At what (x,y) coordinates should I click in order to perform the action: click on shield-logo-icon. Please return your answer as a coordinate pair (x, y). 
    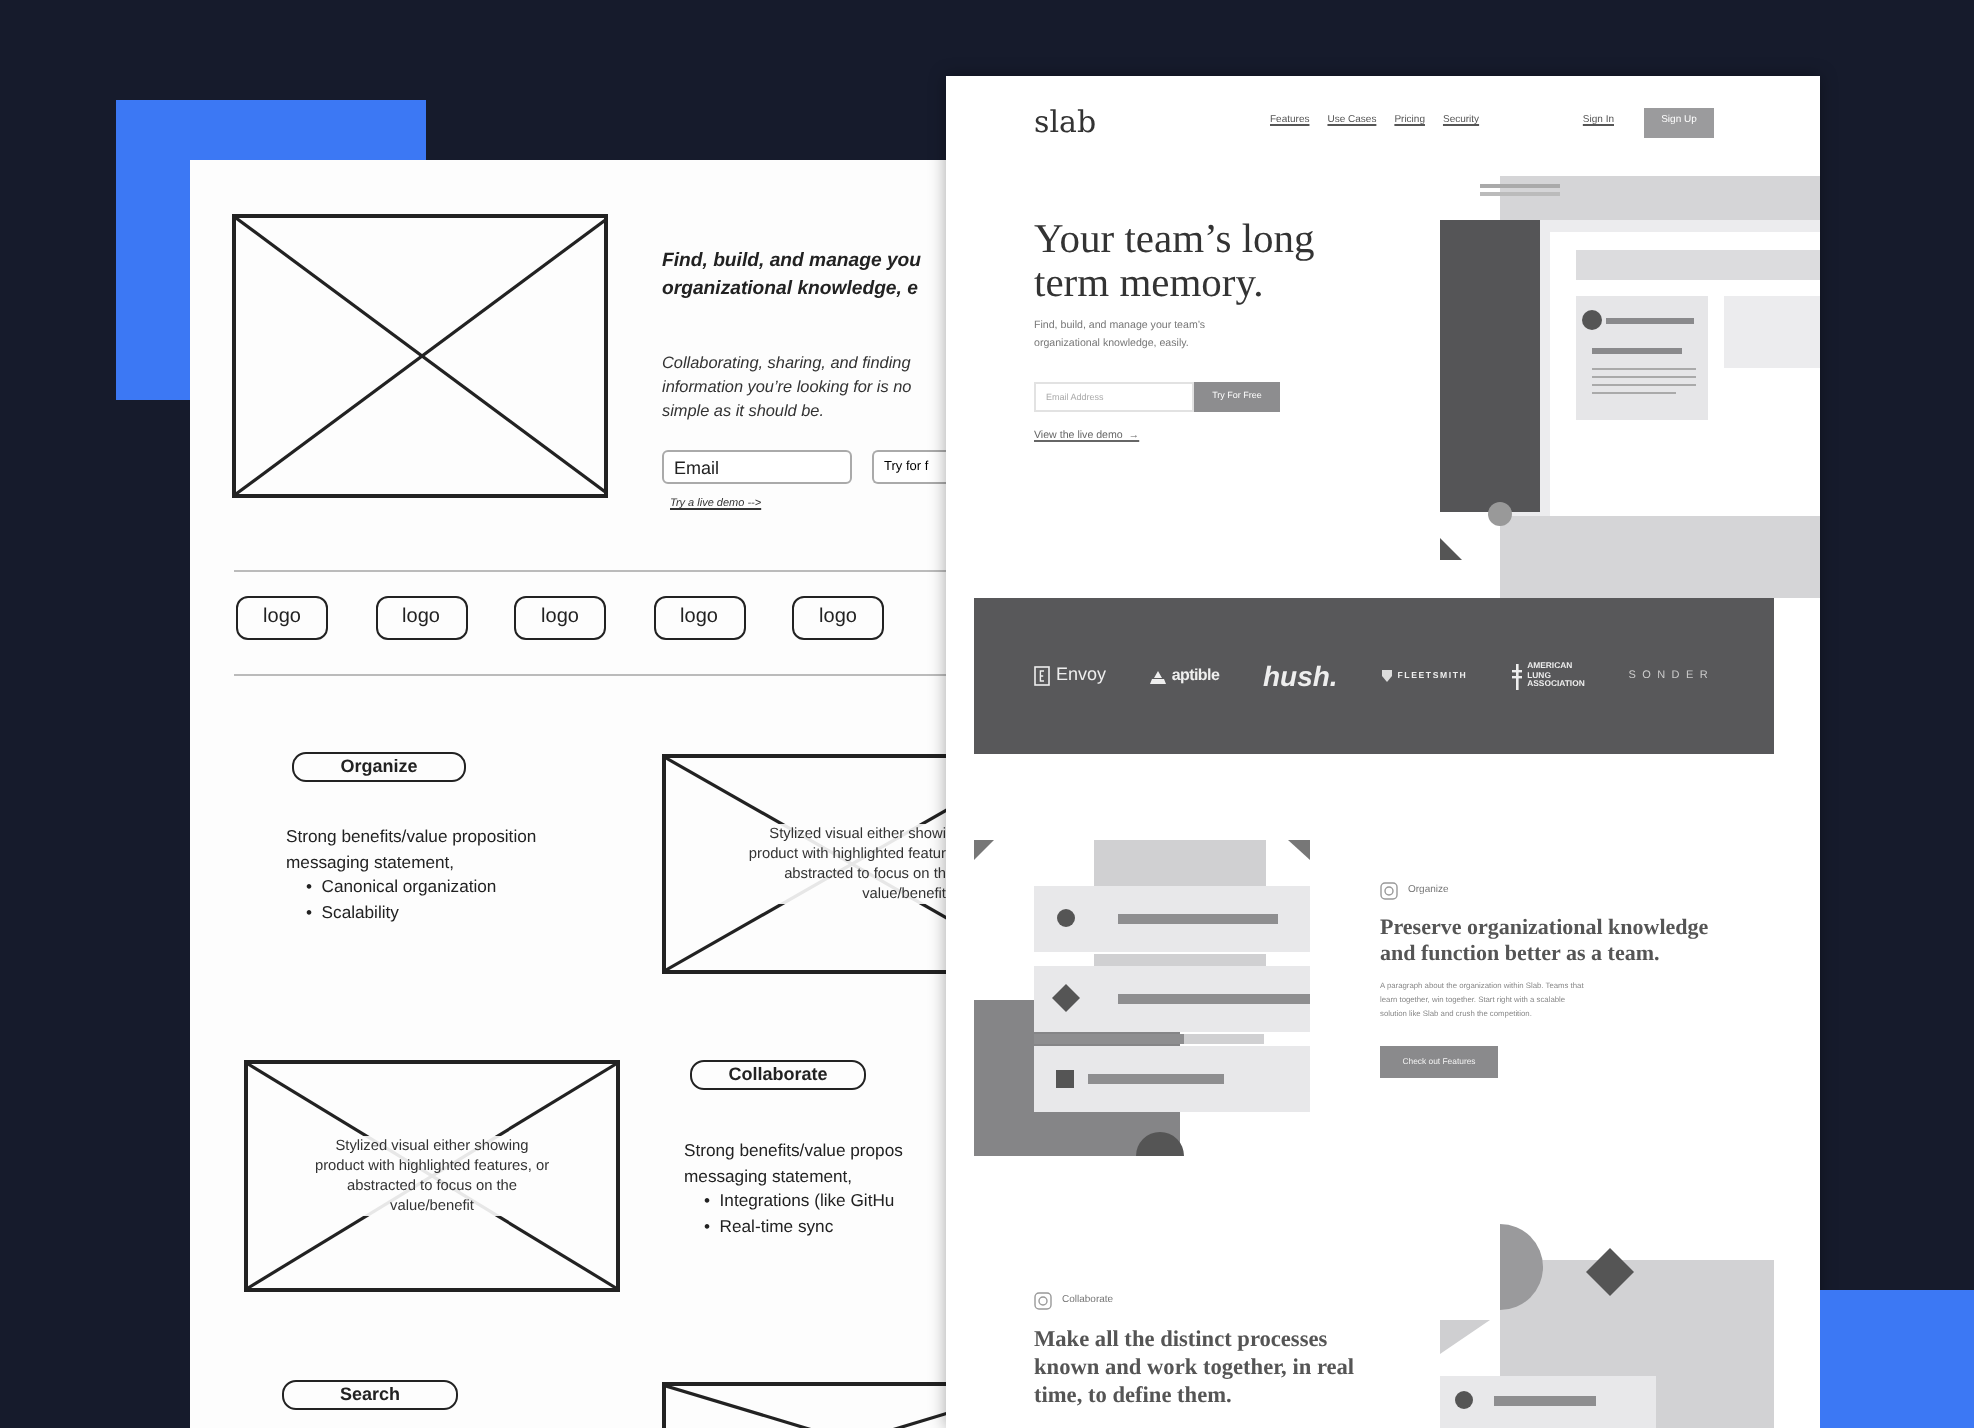
    Looking at the image, I should click on (1386, 676).